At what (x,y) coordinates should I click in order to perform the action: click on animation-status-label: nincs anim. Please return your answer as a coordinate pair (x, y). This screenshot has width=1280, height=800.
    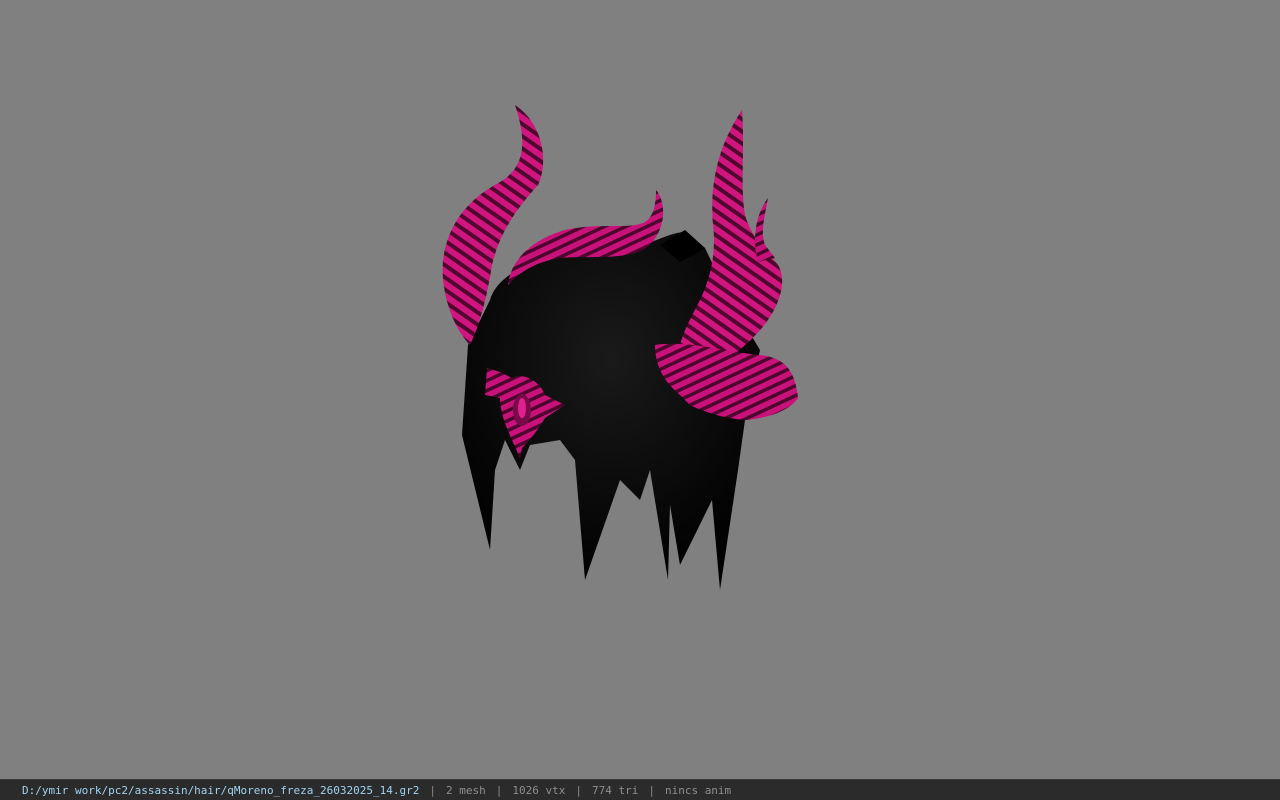
    Looking at the image, I should click on (698, 790).